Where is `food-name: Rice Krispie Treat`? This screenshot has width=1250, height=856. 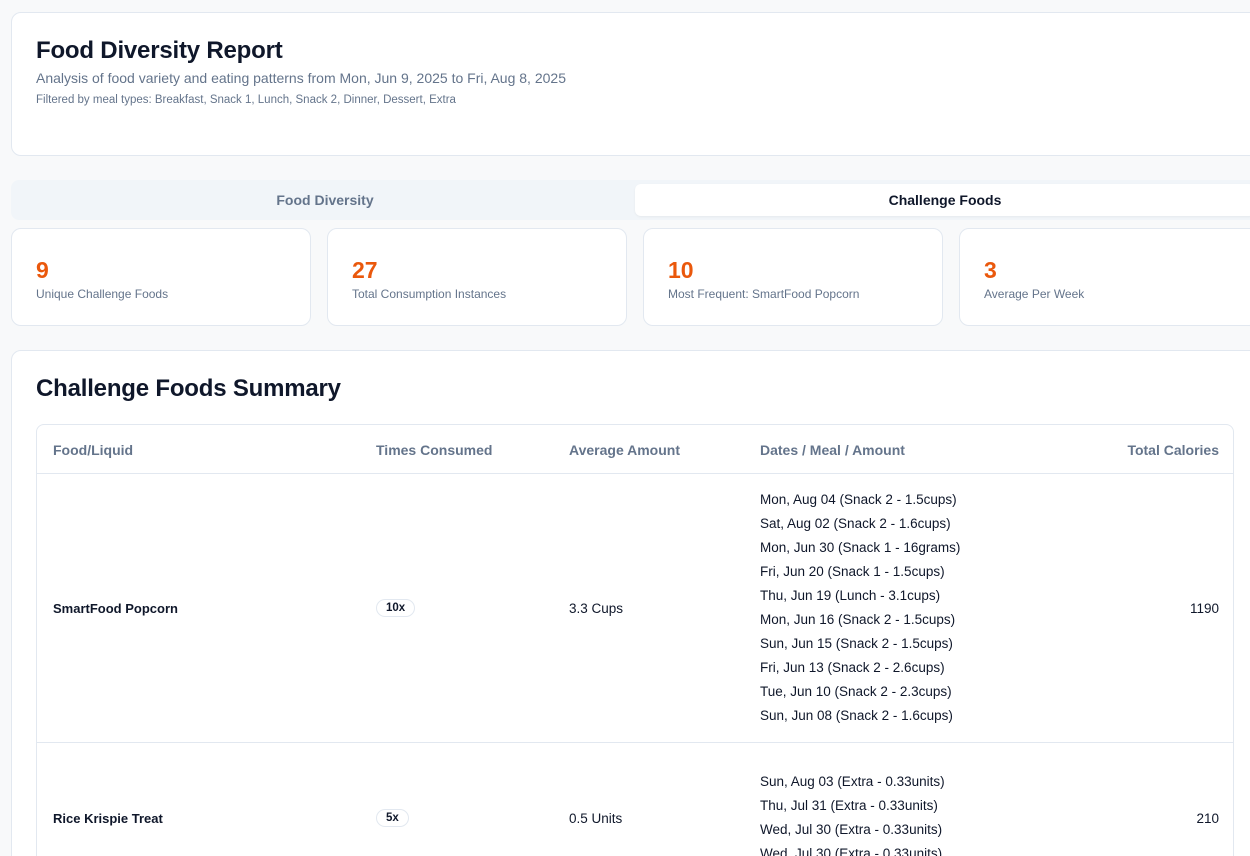
food-name: Rice Krispie Treat is located at coordinates (108, 818).